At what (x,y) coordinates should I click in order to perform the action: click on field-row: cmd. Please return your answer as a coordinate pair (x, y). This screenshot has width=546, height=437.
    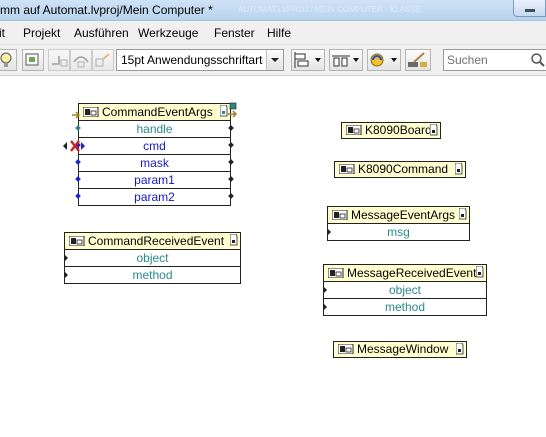
    Looking at the image, I should click on (154, 146).